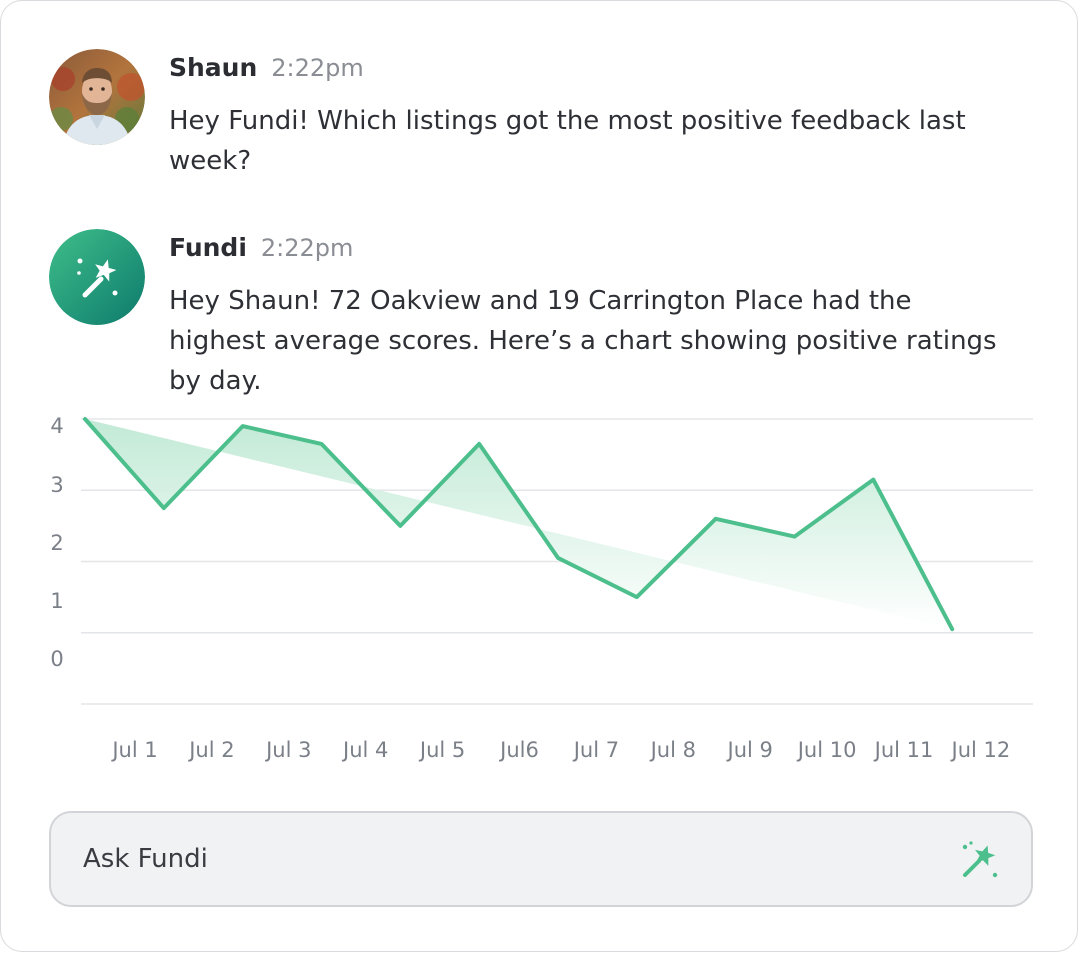 The height and width of the screenshot is (954, 1080). What do you see at coordinates (56, 485) in the screenshot?
I see `chart-y-tick-label: 3` at bounding box center [56, 485].